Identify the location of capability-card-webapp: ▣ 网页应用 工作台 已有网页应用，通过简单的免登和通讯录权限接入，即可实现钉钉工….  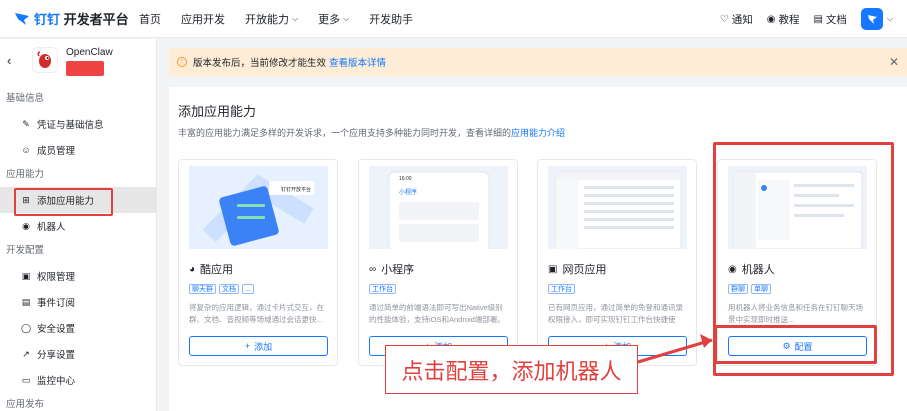
(617, 262).